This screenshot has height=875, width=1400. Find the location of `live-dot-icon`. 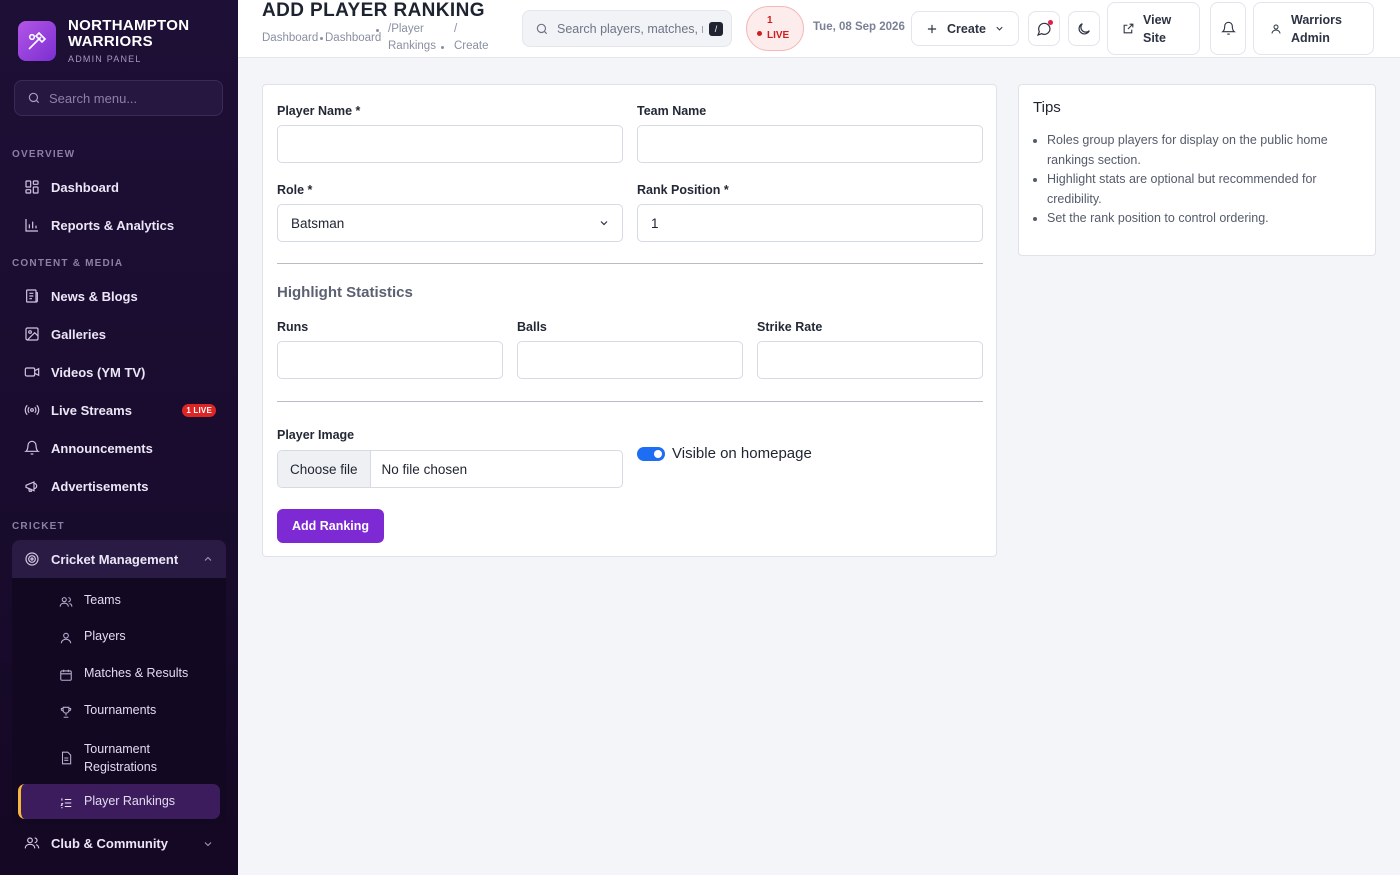

live-dot-icon is located at coordinates (759, 33).